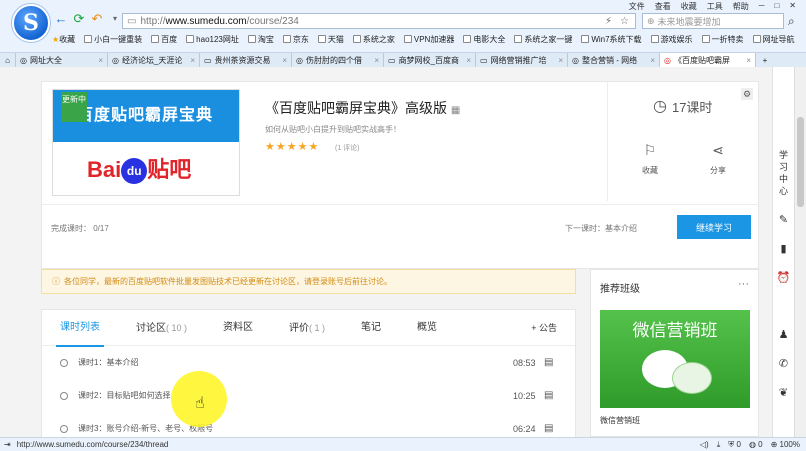  I want to click on tab-lesson-list: 课时列表, so click(80, 328).